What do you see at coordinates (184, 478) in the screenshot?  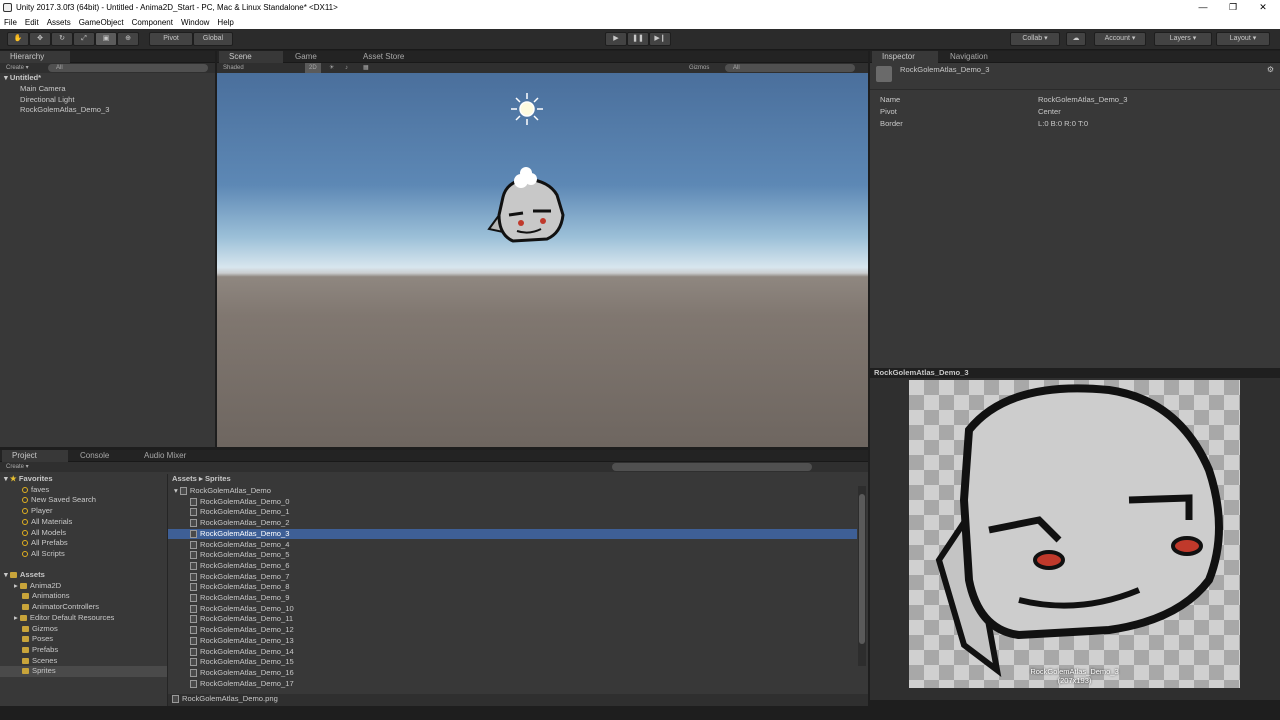 I see `breadcrumb-assets: Assets` at bounding box center [184, 478].